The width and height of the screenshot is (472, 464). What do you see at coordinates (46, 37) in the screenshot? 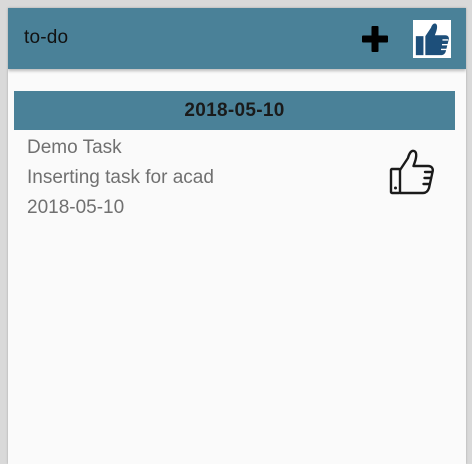
I see `app-title: to-do` at bounding box center [46, 37].